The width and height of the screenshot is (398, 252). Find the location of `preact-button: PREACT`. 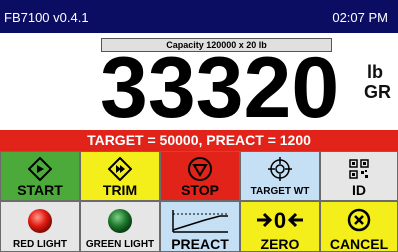

preact-button: PREACT is located at coordinates (200, 226).